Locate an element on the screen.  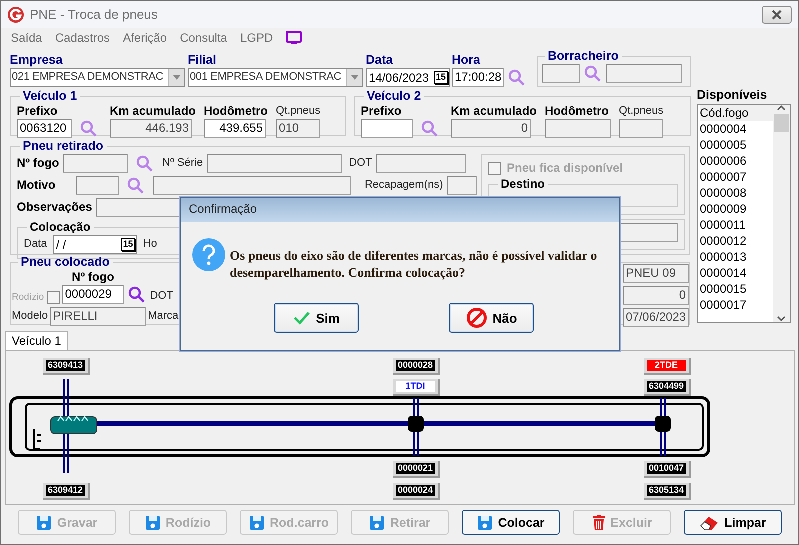
action-button: Colocar is located at coordinates (511, 522).